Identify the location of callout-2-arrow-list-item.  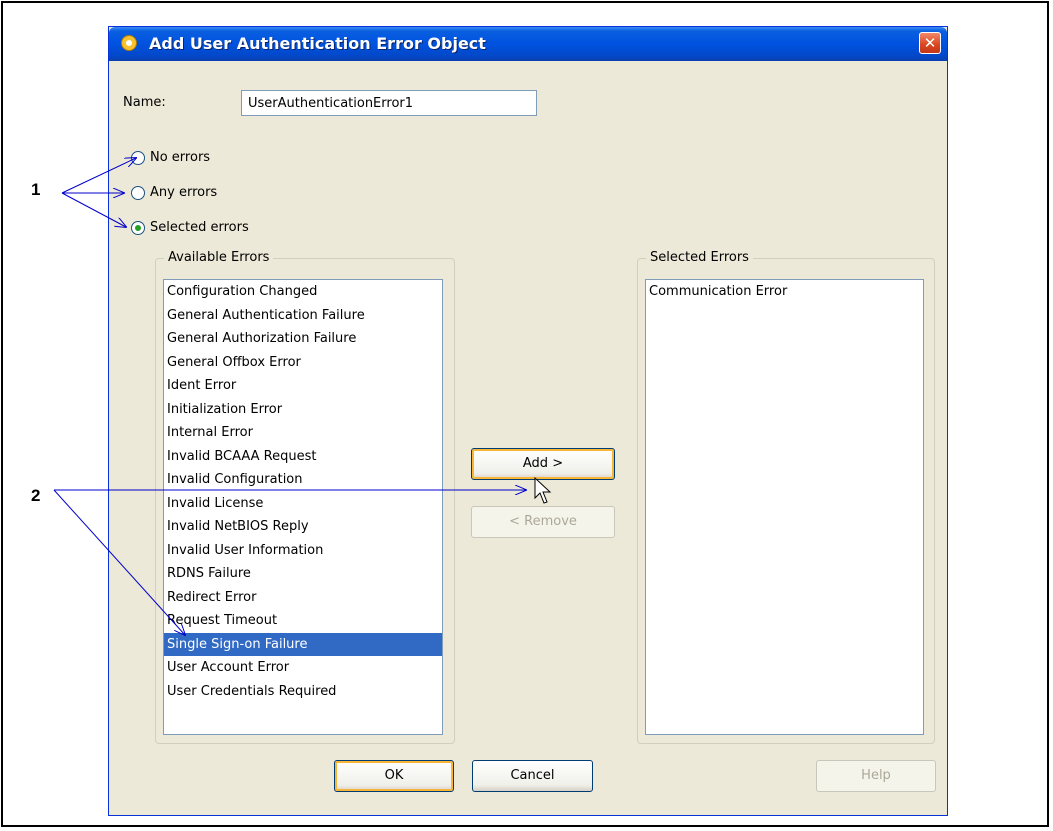
(119, 562).